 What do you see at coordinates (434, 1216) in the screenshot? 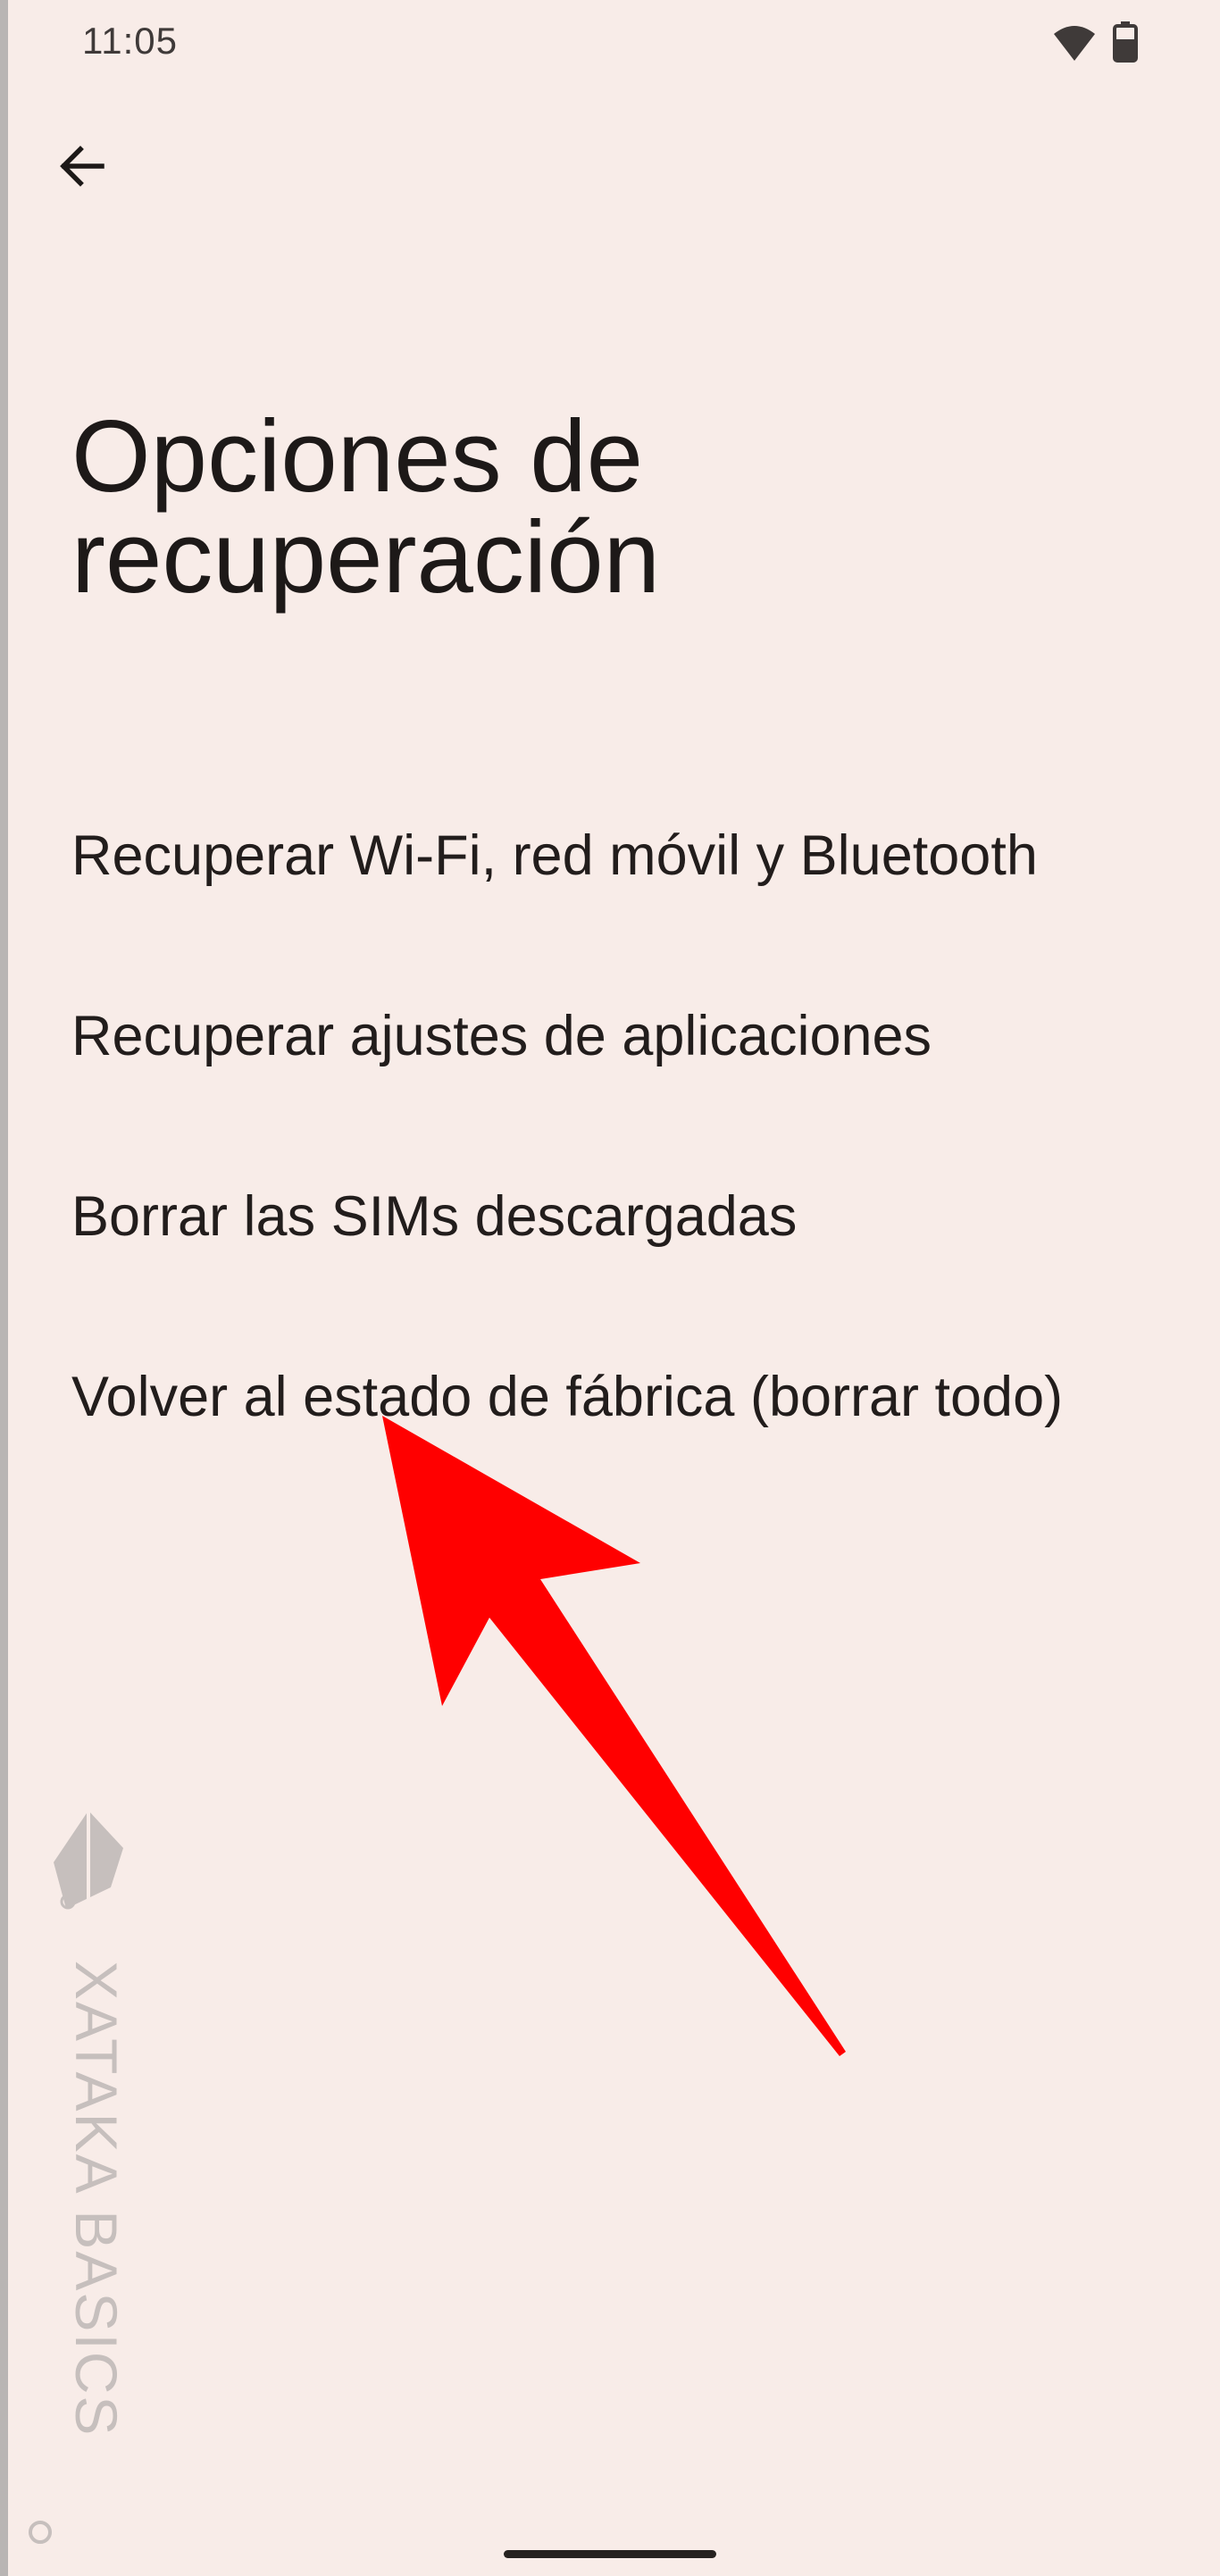
I see `option-label: Borrar las SIMs descargadas` at bounding box center [434, 1216].